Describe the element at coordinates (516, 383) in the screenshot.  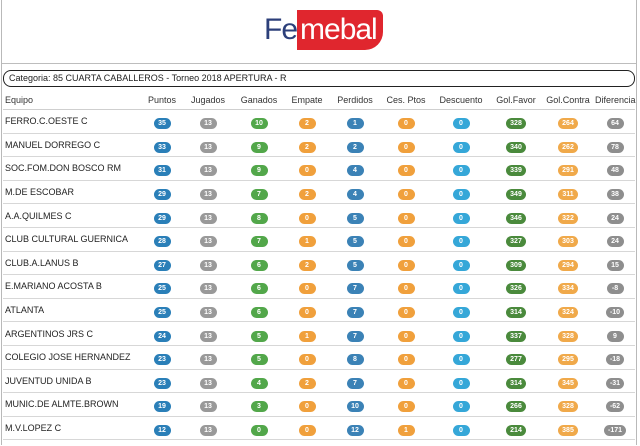
I see `gol-favor-badge: 314` at that location.